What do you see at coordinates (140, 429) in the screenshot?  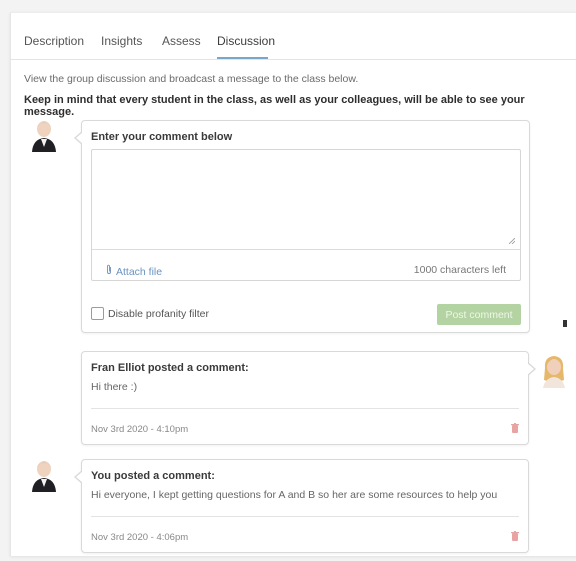 I see `comment-date: Nov 3rd 2020 - 4:10pm` at bounding box center [140, 429].